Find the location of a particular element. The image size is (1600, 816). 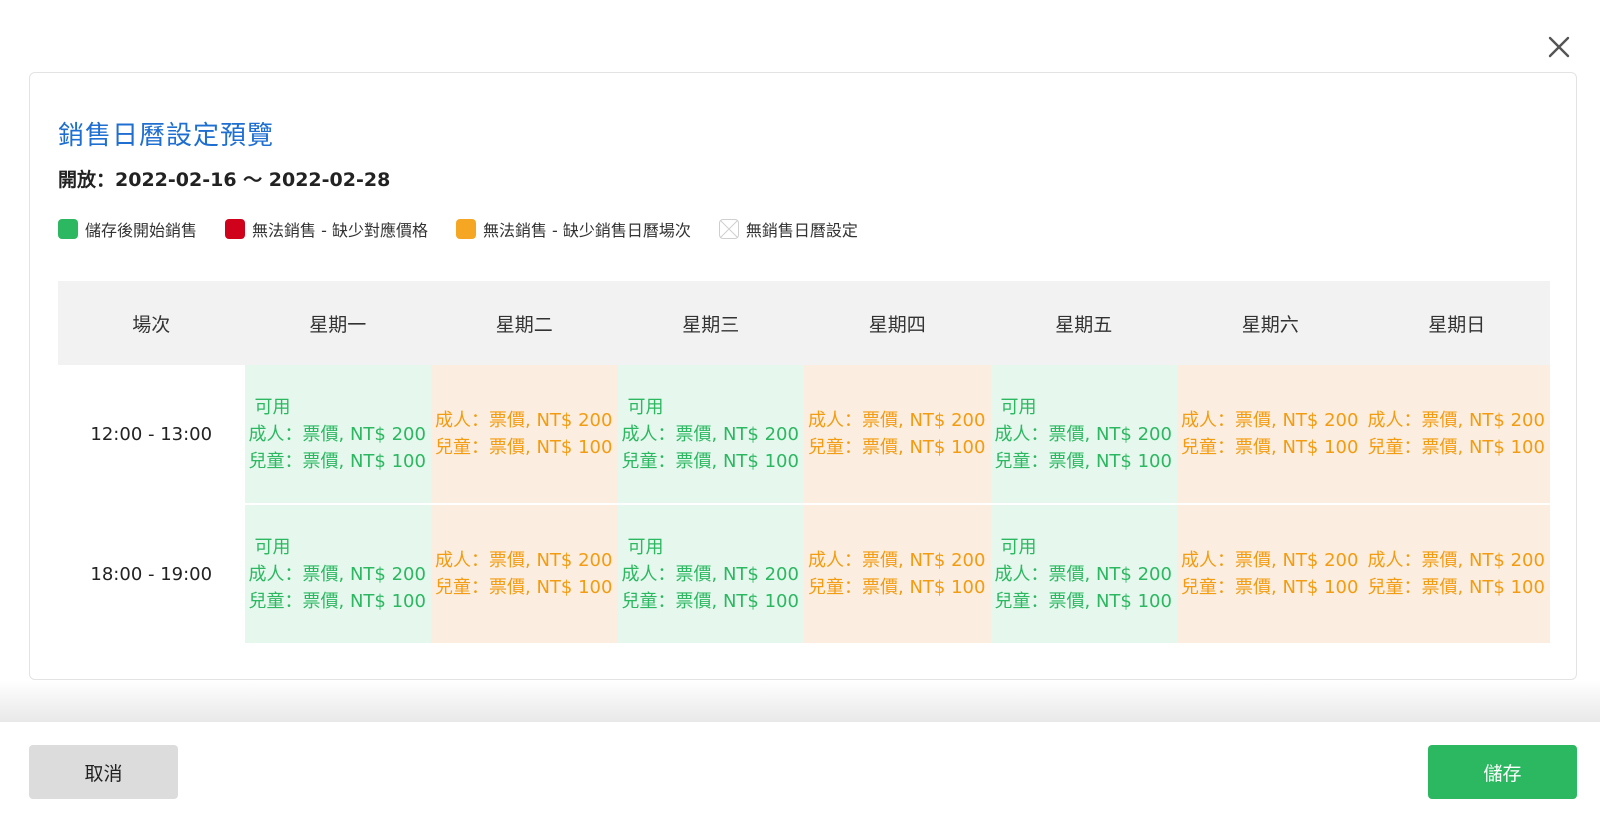

cancel-button: 取消 is located at coordinates (103, 772).